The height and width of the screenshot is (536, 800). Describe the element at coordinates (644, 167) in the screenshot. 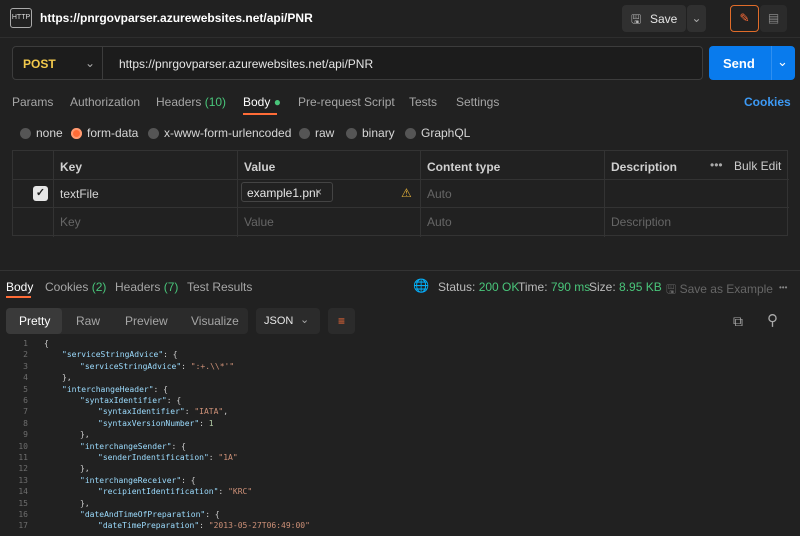

I see `column-header-description: Description` at that location.